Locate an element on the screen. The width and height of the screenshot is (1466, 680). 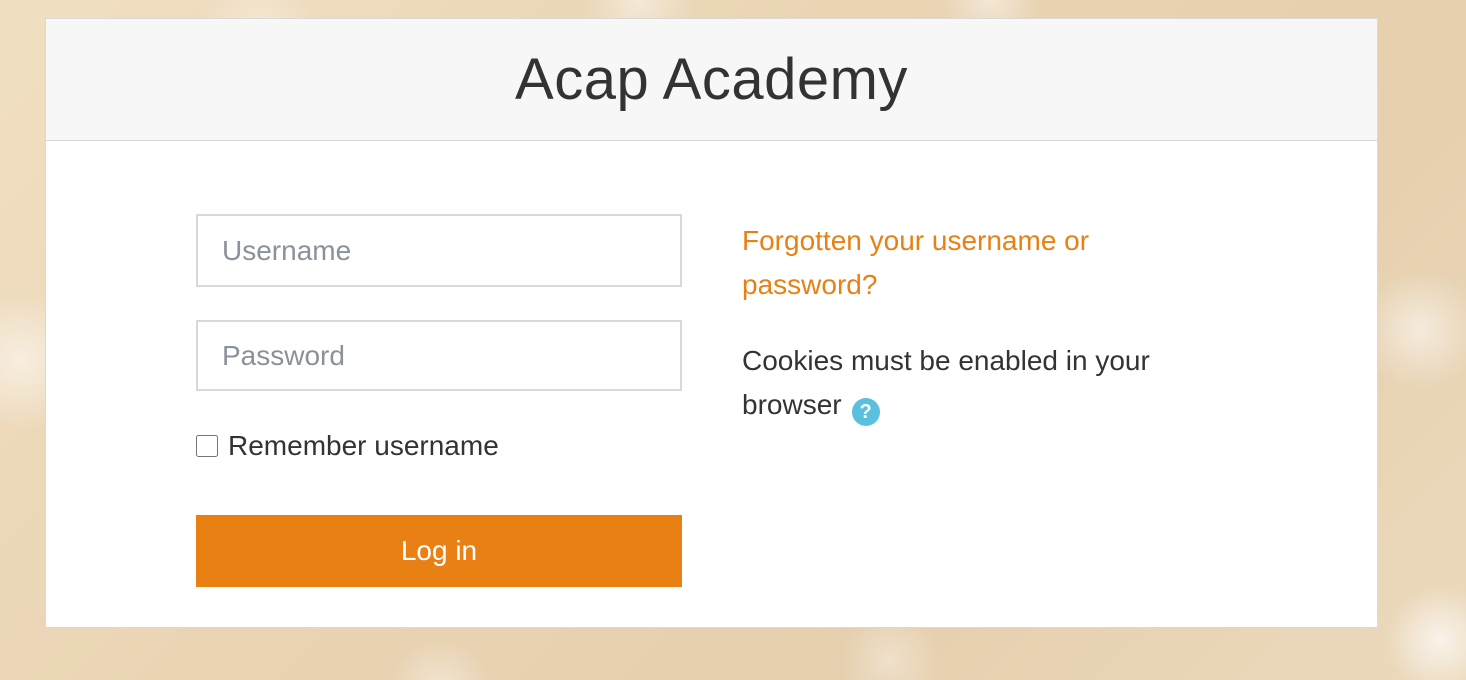
site-title: Acap Academy is located at coordinates (711, 79).